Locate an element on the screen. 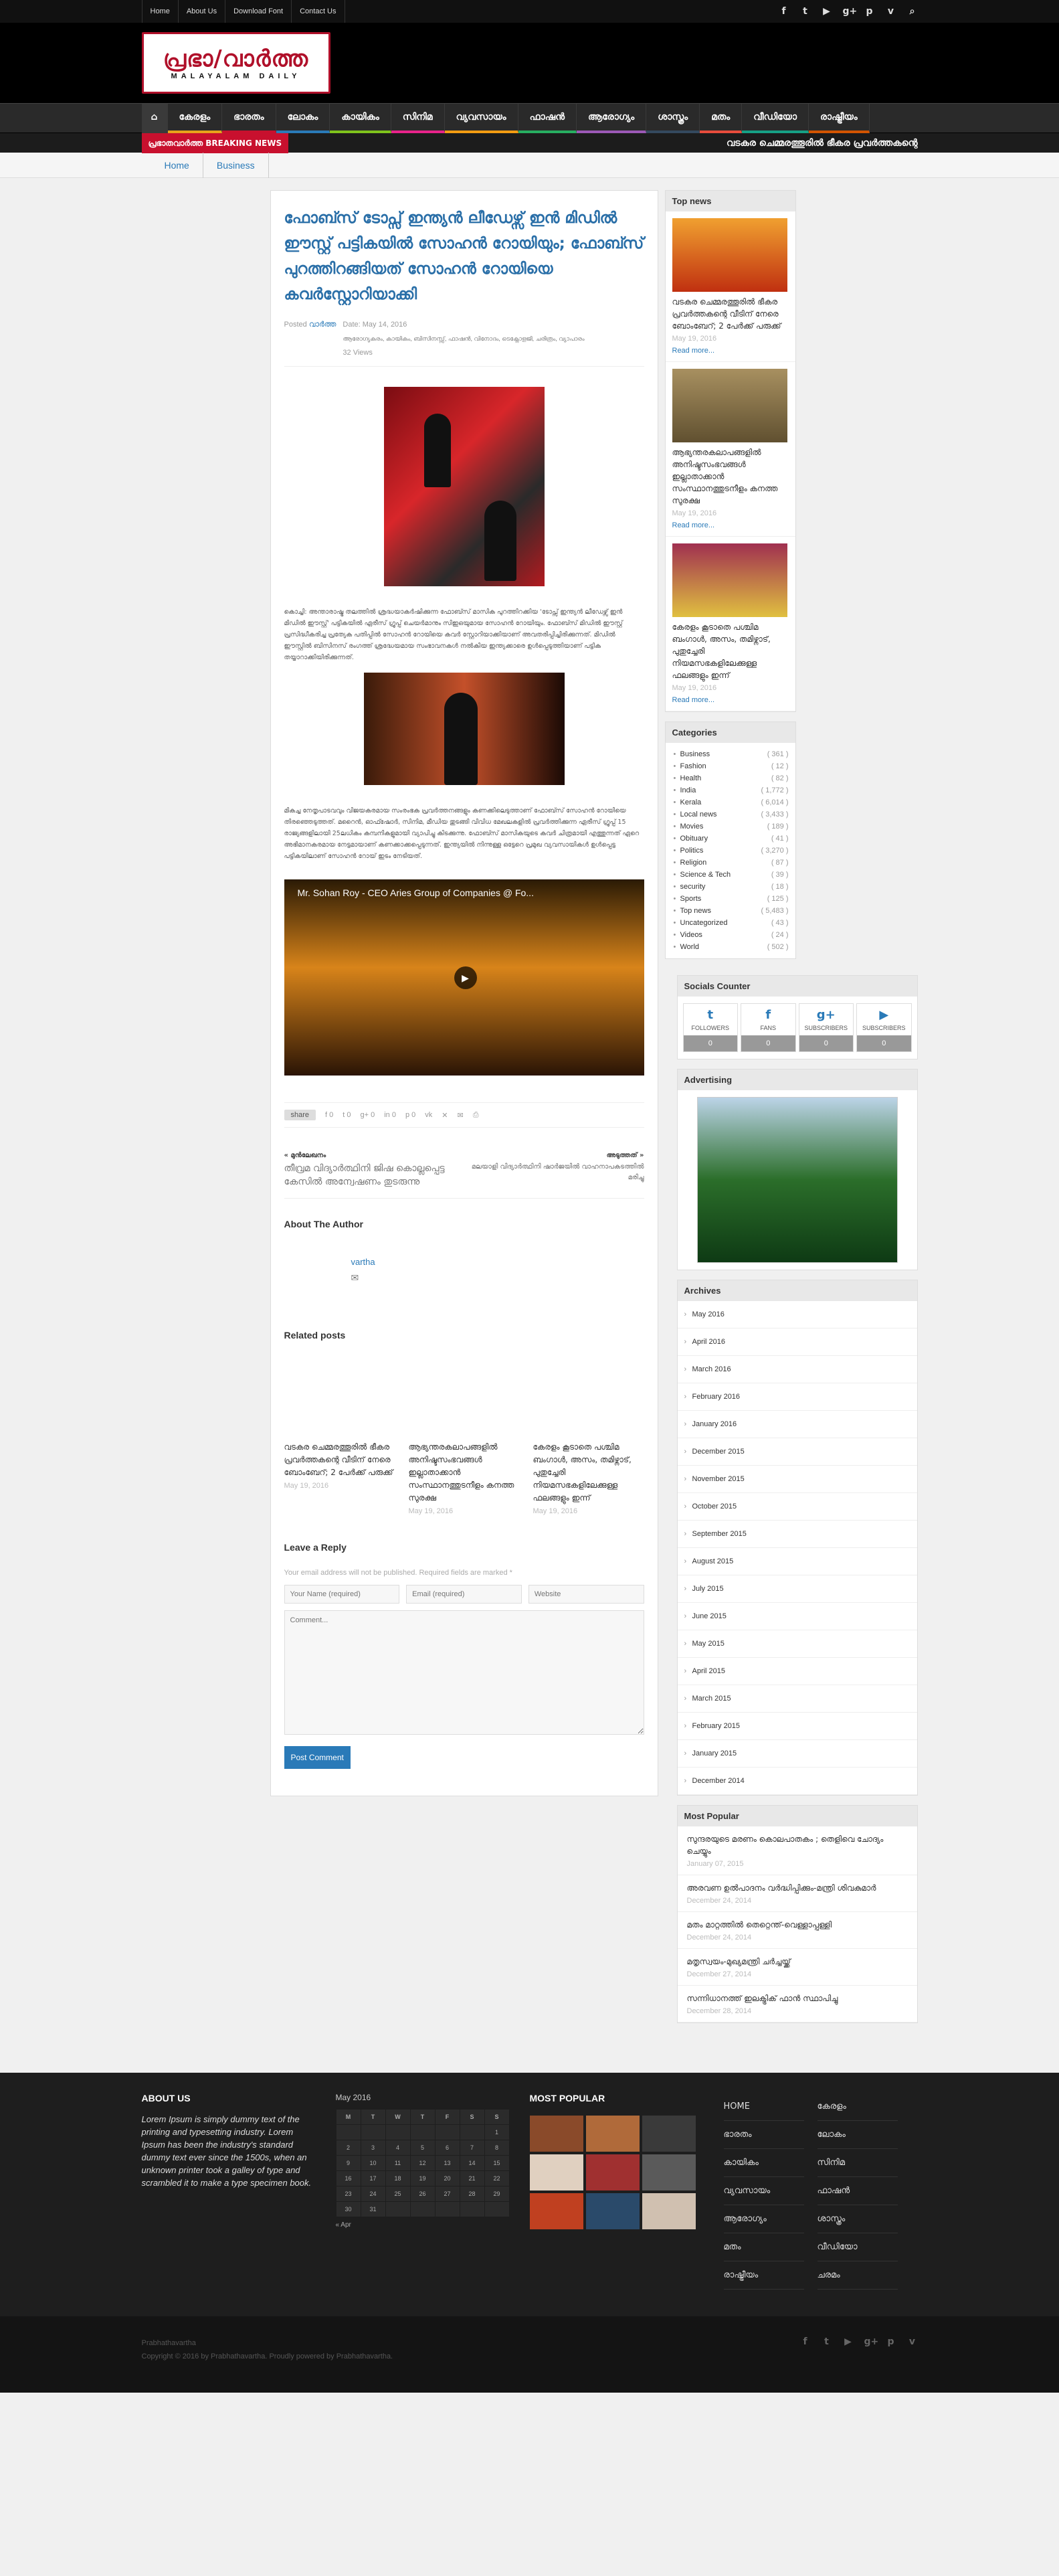 The height and width of the screenshot is (2576, 1059). social-counter: ▶ SUBSCRIBERS 0 is located at coordinates (884, 1027).